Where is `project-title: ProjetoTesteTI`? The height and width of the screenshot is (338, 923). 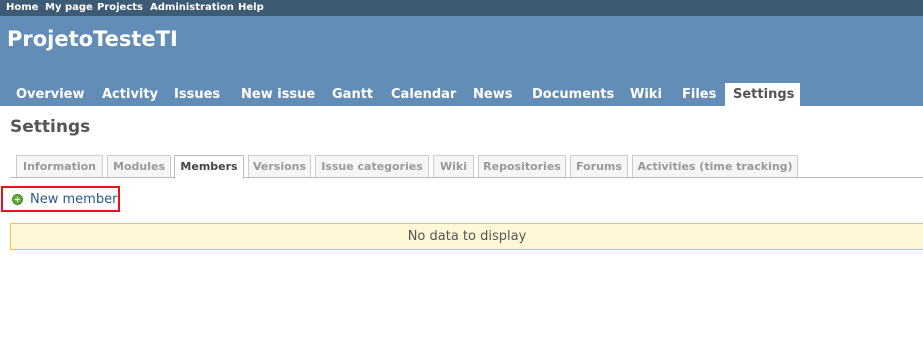 project-title: ProjetoTesteTI is located at coordinates (92, 39).